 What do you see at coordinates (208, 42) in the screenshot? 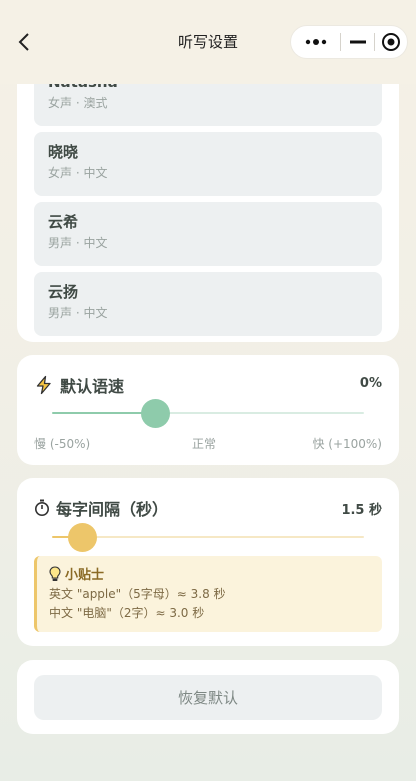
I see `nav-bar: 听写设置` at bounding box center [208, 42].